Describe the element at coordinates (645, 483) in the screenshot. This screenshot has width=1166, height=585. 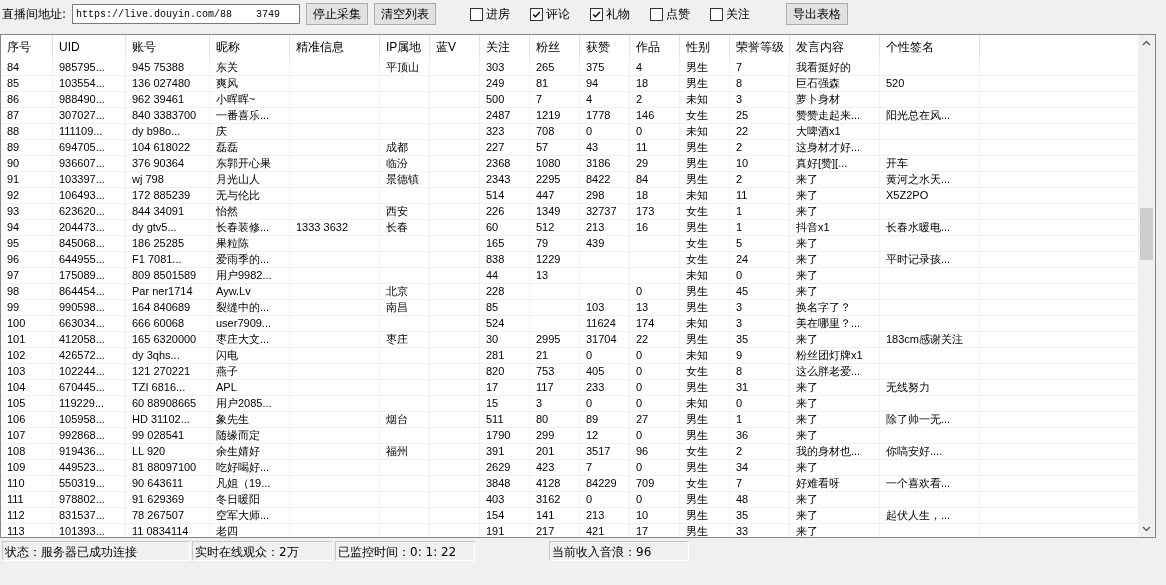
I see `table-cell-text: 709` at that location.